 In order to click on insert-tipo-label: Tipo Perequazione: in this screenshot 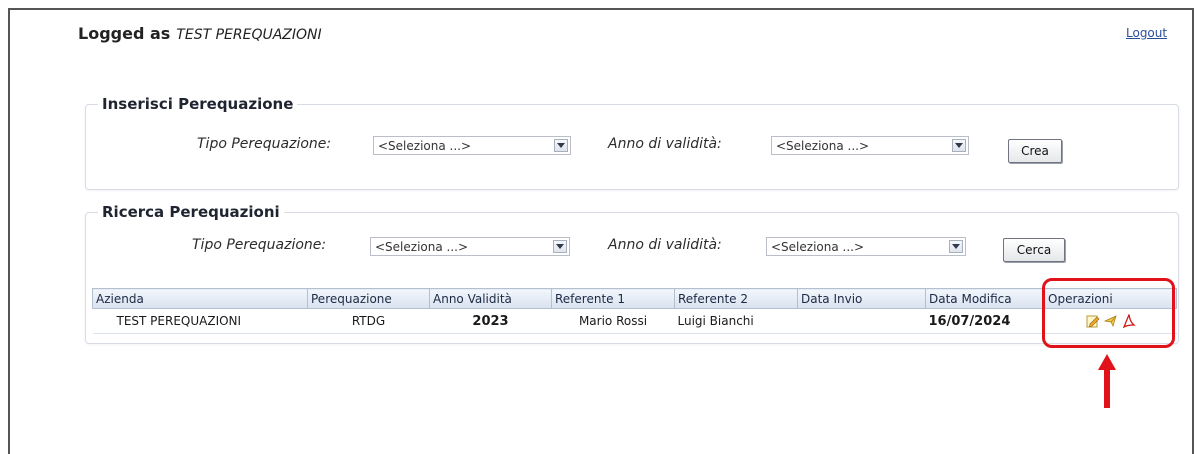, I will do `click(264, 144)`.